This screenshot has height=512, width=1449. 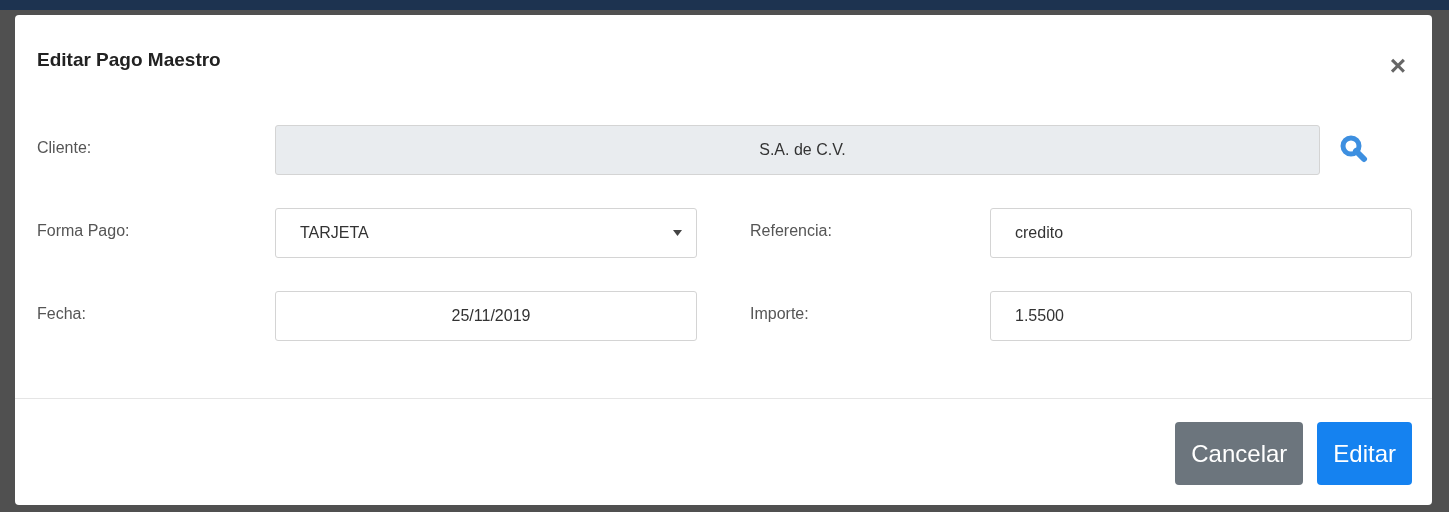 What do you see at coordinates (791, 230) in the screenshot?
I see `field-label: Referencia:` at bounding box center [791, 230].